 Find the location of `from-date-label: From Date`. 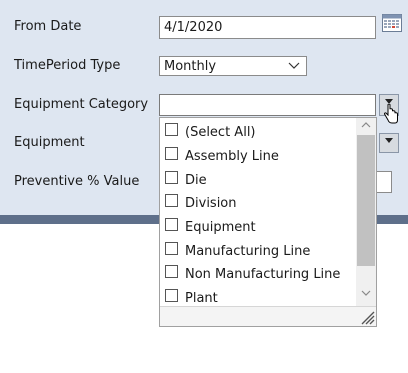

from-date-label: From Date is located at coordinates (48, 26).